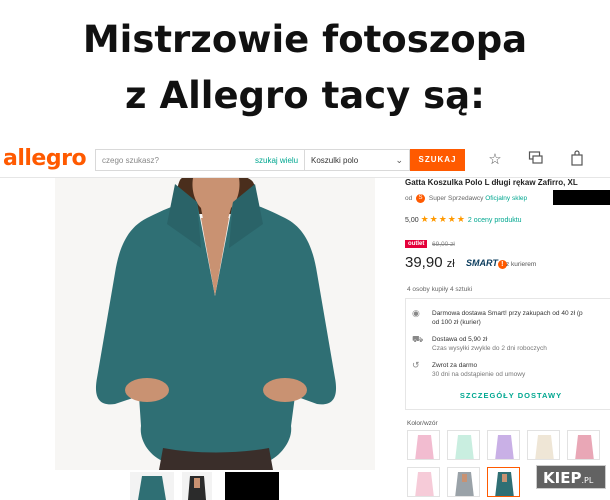  Describe the element at coordinates (463, 482) in the screenshot. I see `color-swatch-grey` at that location.